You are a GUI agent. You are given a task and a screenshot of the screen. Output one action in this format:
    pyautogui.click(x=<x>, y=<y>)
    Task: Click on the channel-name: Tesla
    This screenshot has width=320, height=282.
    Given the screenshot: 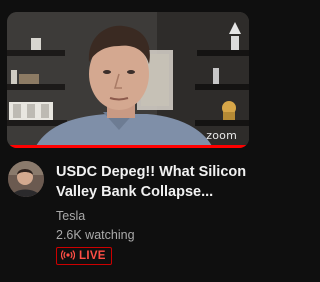 What is the action you would take?
    pyautogui.click(x=70, y=216)
    